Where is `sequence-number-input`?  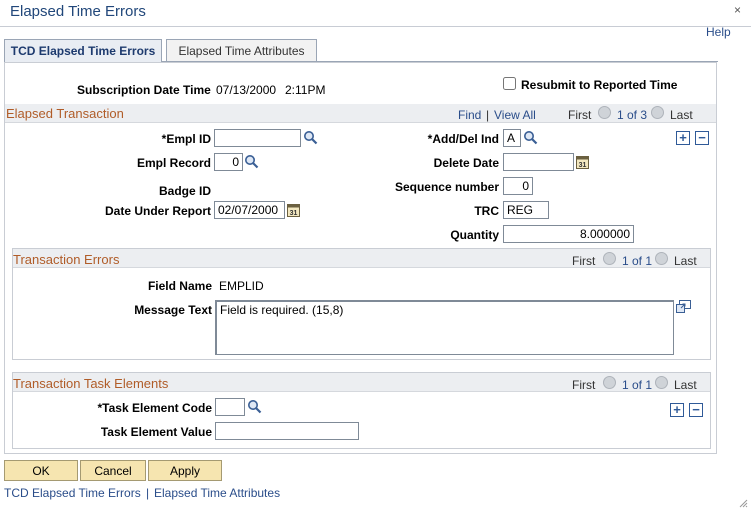 sequence-number-input is located at coordinates (518, 186).